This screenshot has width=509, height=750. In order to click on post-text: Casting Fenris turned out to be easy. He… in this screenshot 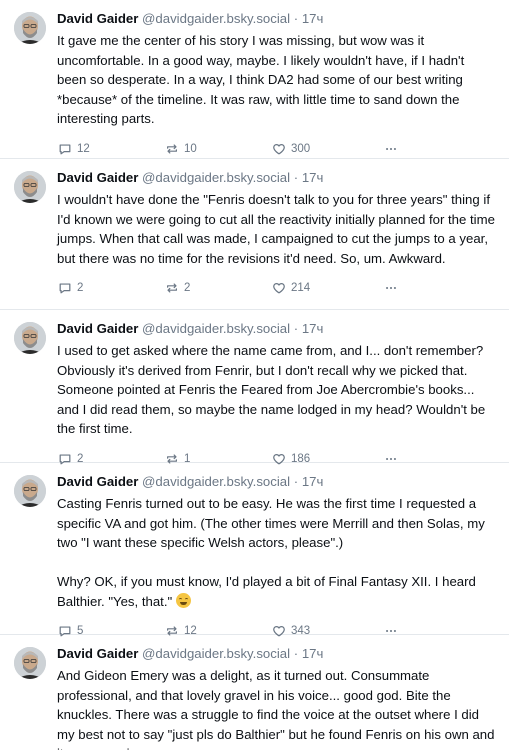, I will do `click(276, 552)`.